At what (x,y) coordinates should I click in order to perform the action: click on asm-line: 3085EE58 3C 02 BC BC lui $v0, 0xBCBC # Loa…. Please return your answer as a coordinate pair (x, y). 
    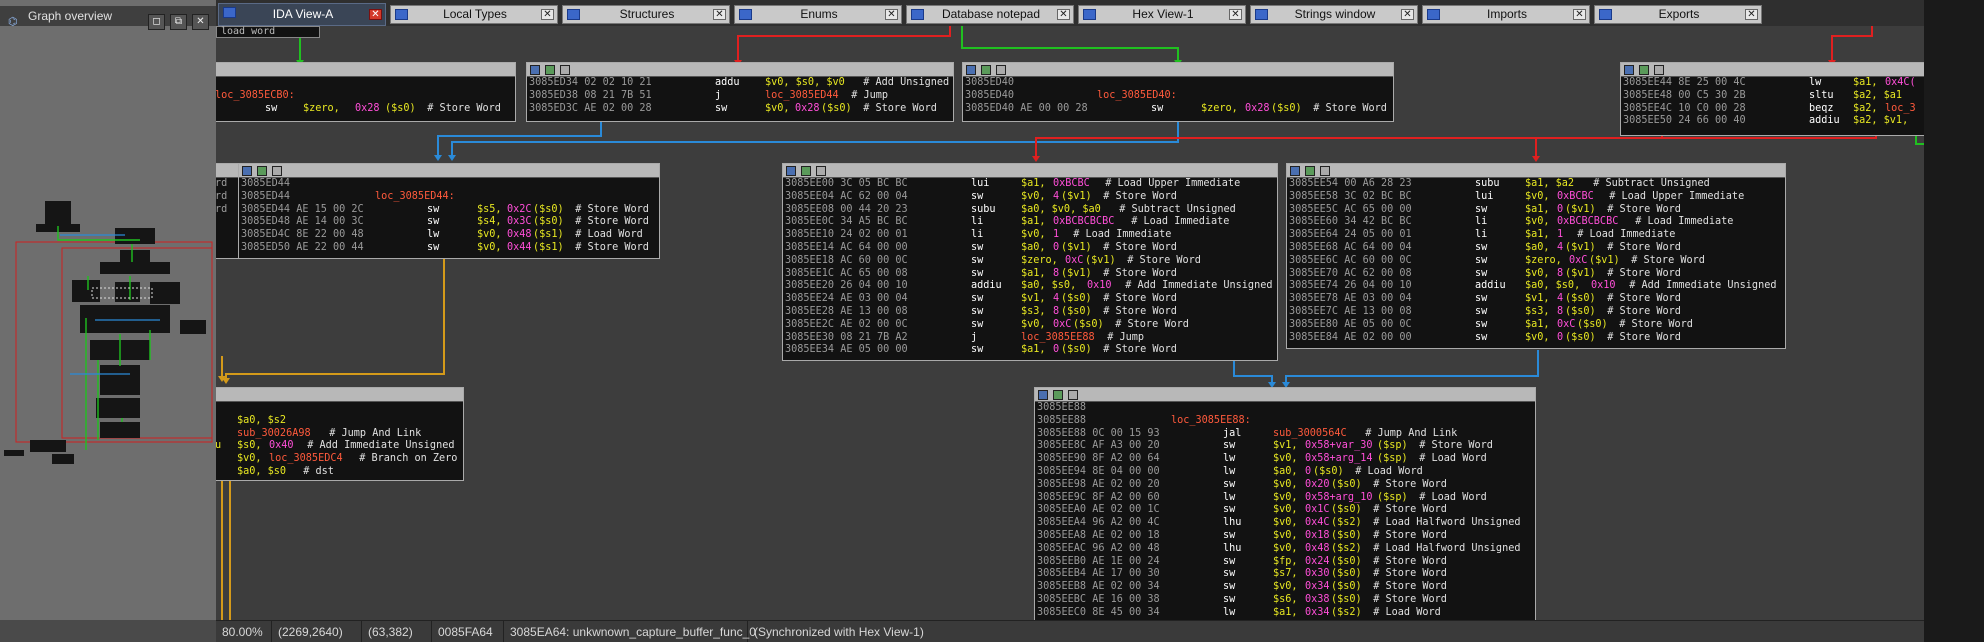
    Looking at the image, I should click on (1537, 197).